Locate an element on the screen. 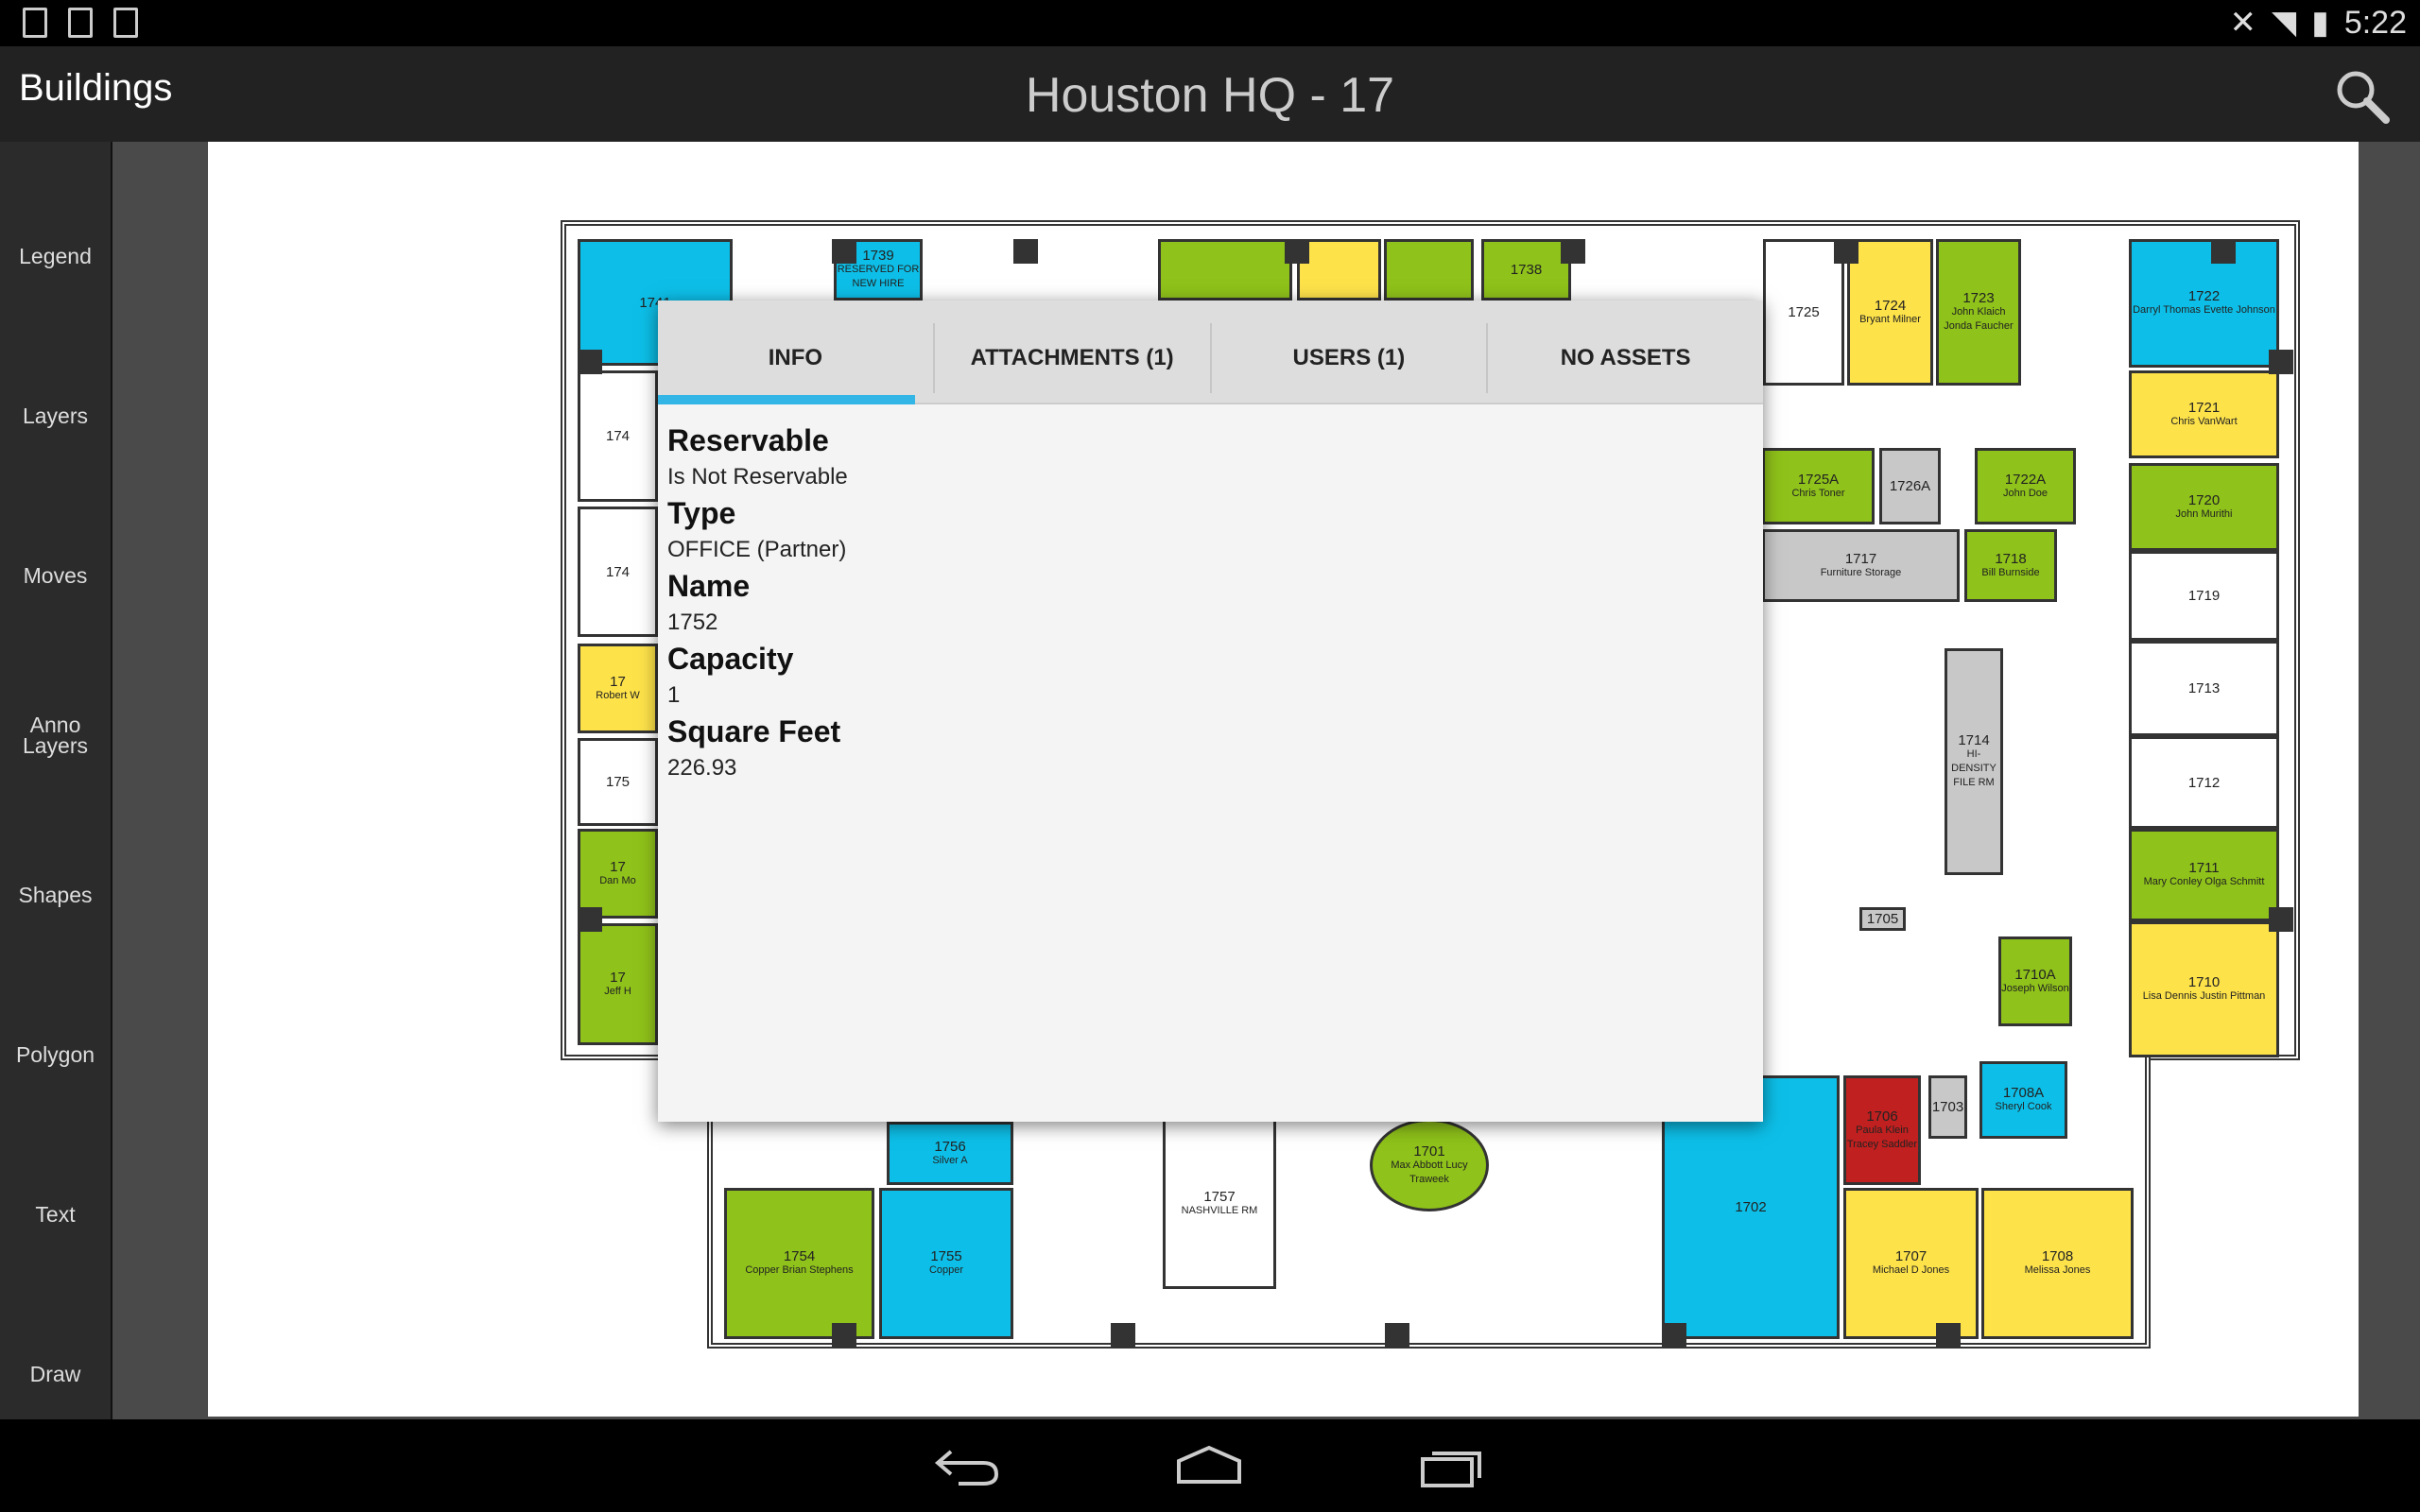 This screenshot has height=1512, width=2420. room-number: 175 is located at coordinates (618, 782).